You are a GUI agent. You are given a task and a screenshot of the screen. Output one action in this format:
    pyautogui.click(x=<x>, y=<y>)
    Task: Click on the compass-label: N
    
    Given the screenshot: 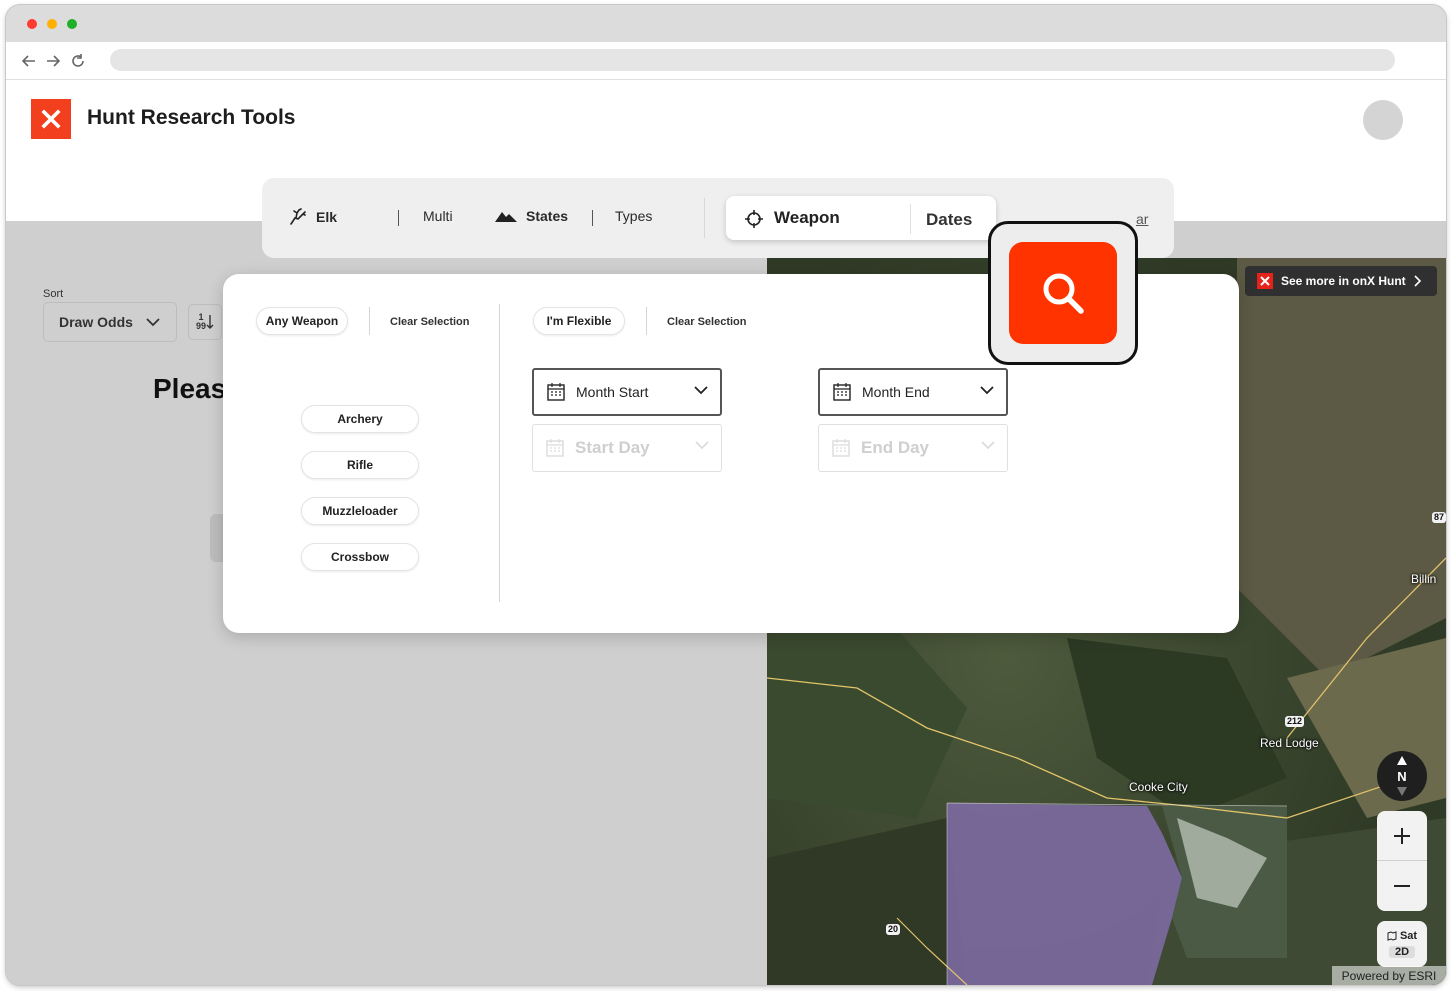 What is the action you would take?
    pyautogui.click(x=1402, y=776)
    